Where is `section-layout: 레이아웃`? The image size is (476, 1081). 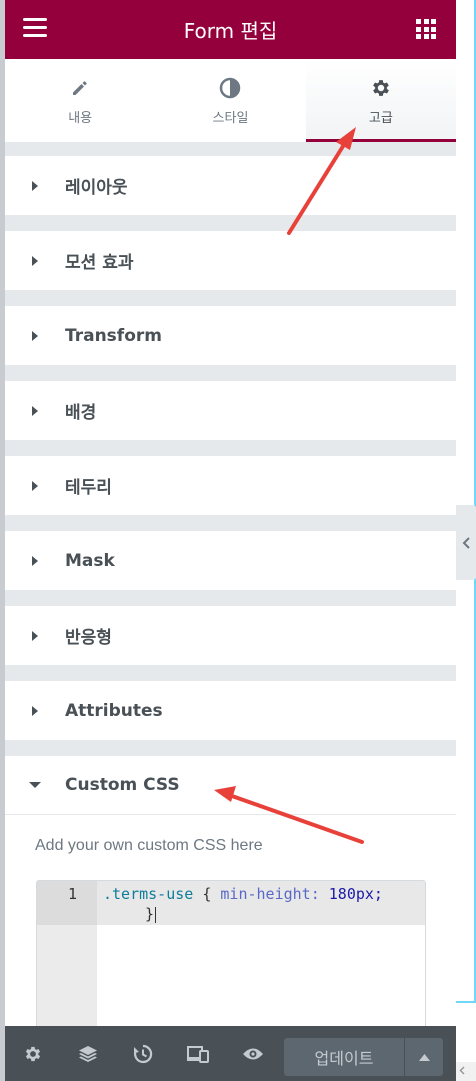
section-layout: 레이아웃 is located at coordinates (230, 185).